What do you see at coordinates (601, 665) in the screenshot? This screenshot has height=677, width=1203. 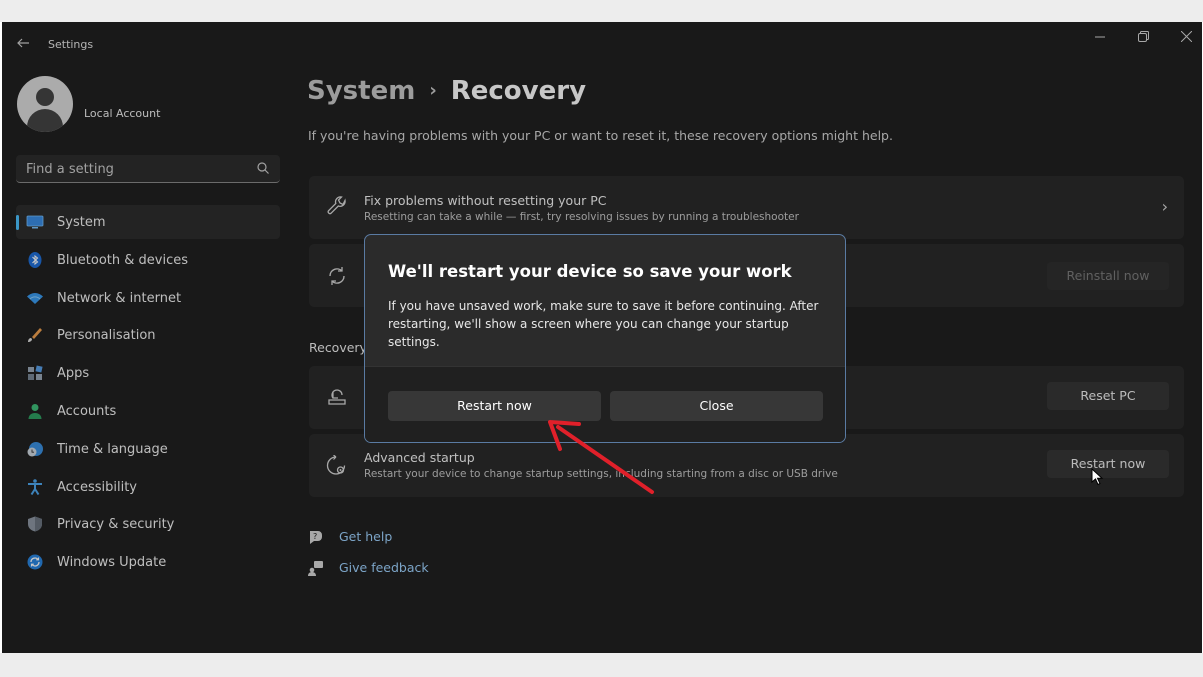 I see `bottom-watermark-band` at bounding box center [601, 665].